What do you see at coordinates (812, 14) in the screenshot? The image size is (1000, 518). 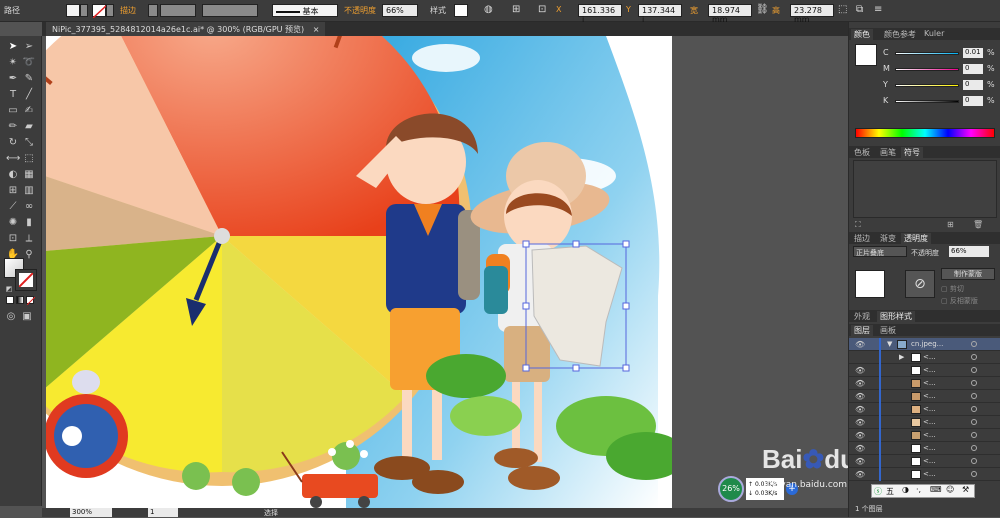 I see `height-field: 23.278 mm` at bounding box center [812, 14].